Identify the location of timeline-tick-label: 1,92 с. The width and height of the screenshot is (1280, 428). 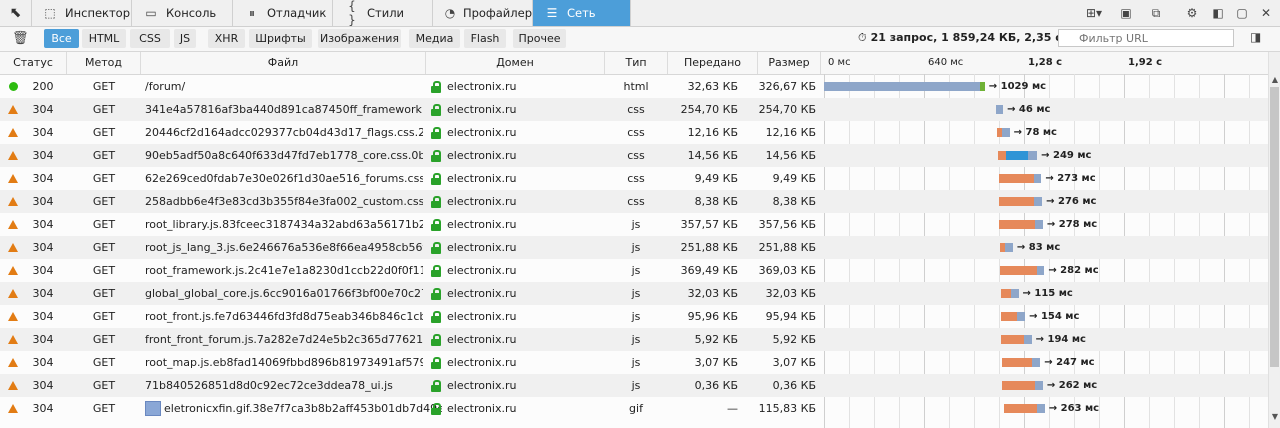
(1145, 62).